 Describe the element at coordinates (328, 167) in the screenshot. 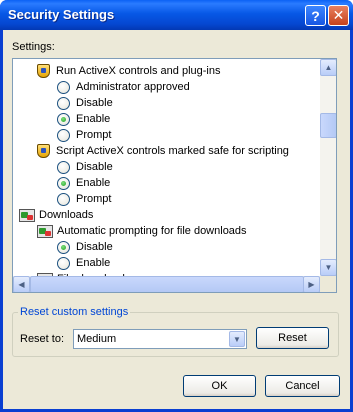

I see `vertical-scrollbar: ▲ ▼` at that location.